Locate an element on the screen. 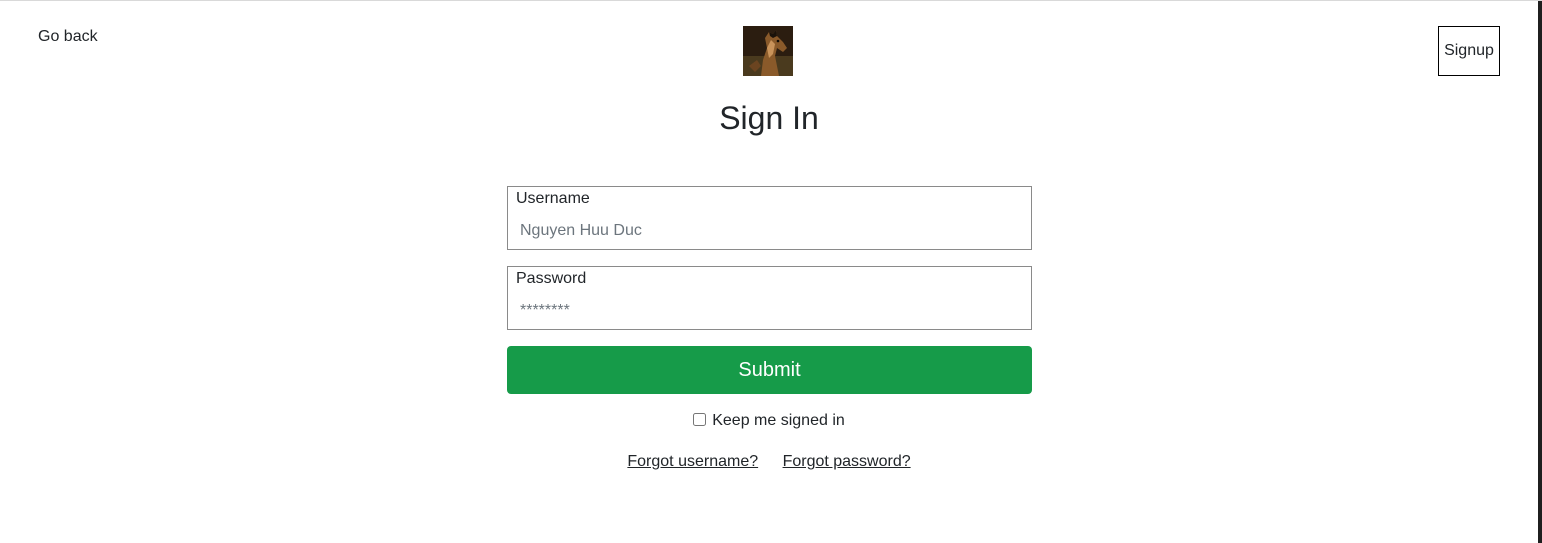 This screenshot has height=543, width=1542. username-input is located at coordinates (770, 231).